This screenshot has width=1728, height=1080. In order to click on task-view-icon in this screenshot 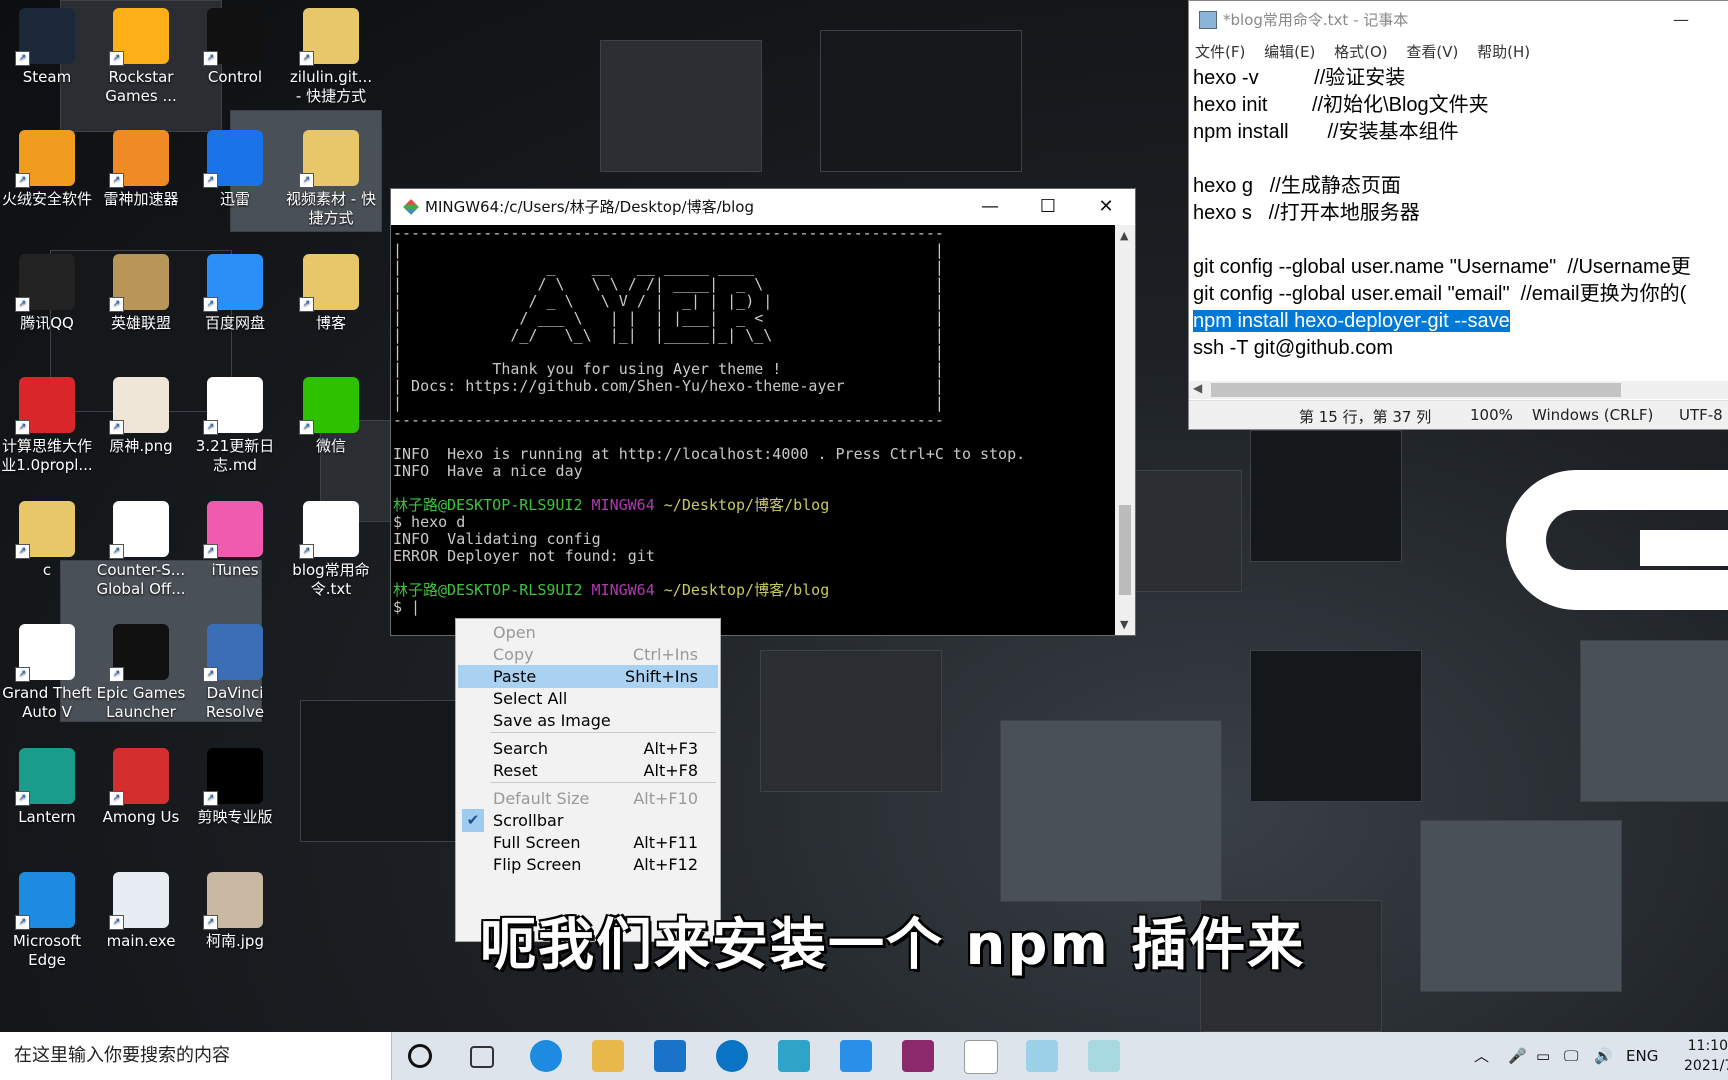, I will do `click(482, 1057)`.